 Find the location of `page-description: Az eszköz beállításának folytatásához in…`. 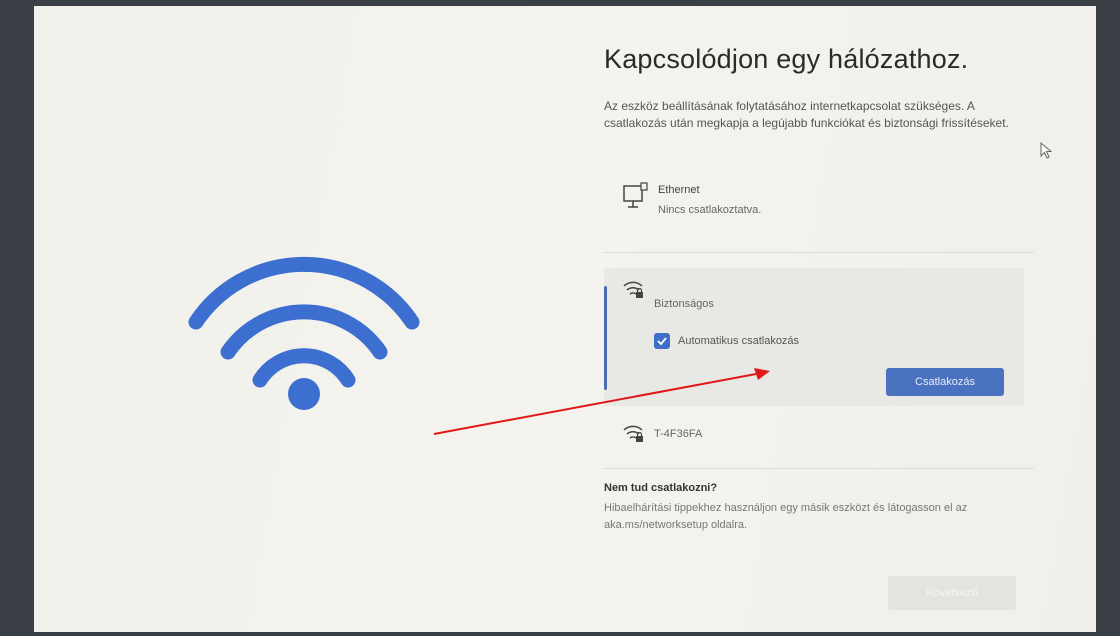

page-description: Az eszköz beállításának folytatásához in… is located at coordinates (806, 114).